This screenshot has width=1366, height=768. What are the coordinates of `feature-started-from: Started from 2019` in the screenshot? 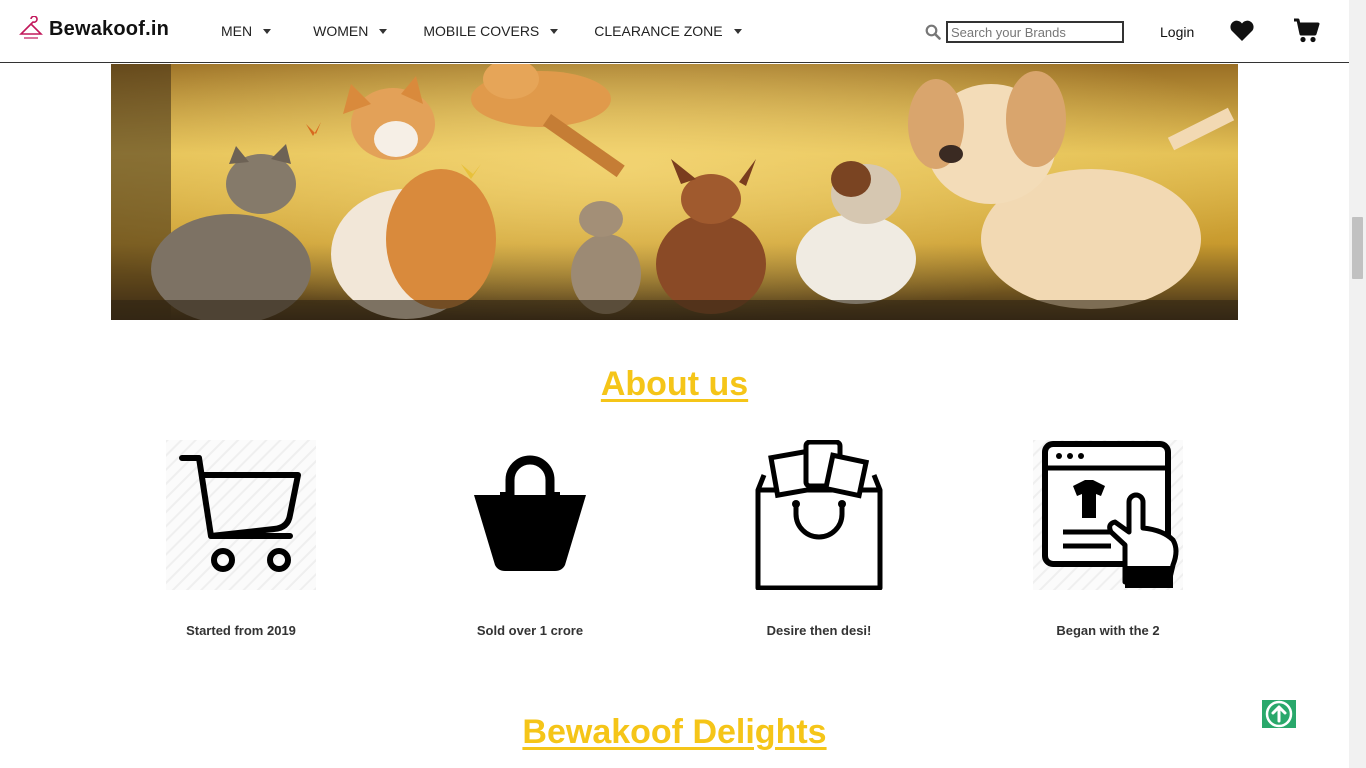 It's located at (241, 539).